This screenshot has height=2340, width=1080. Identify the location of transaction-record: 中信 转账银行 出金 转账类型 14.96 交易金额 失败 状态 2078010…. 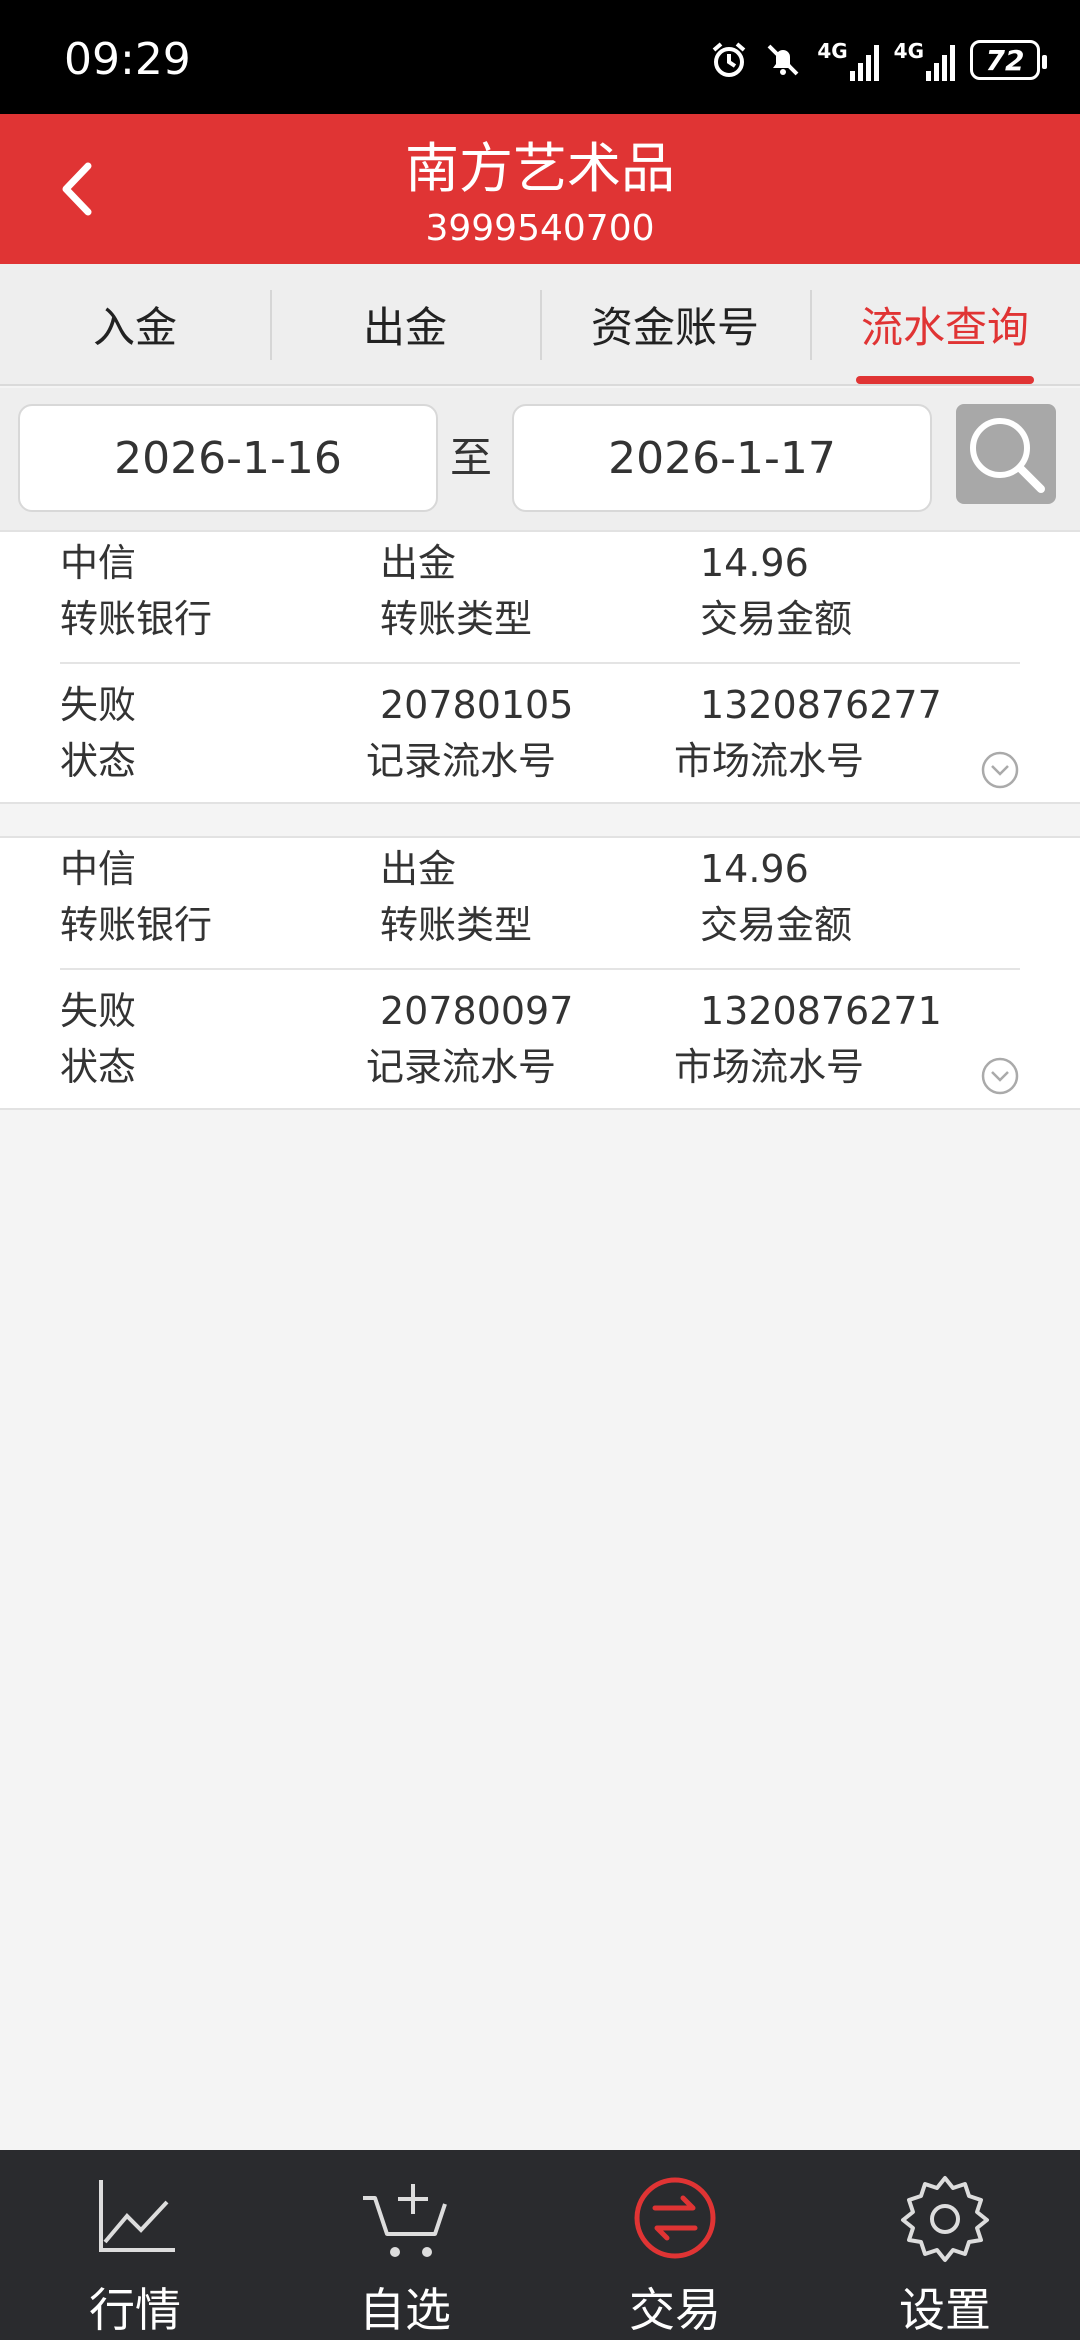
(540, 667).